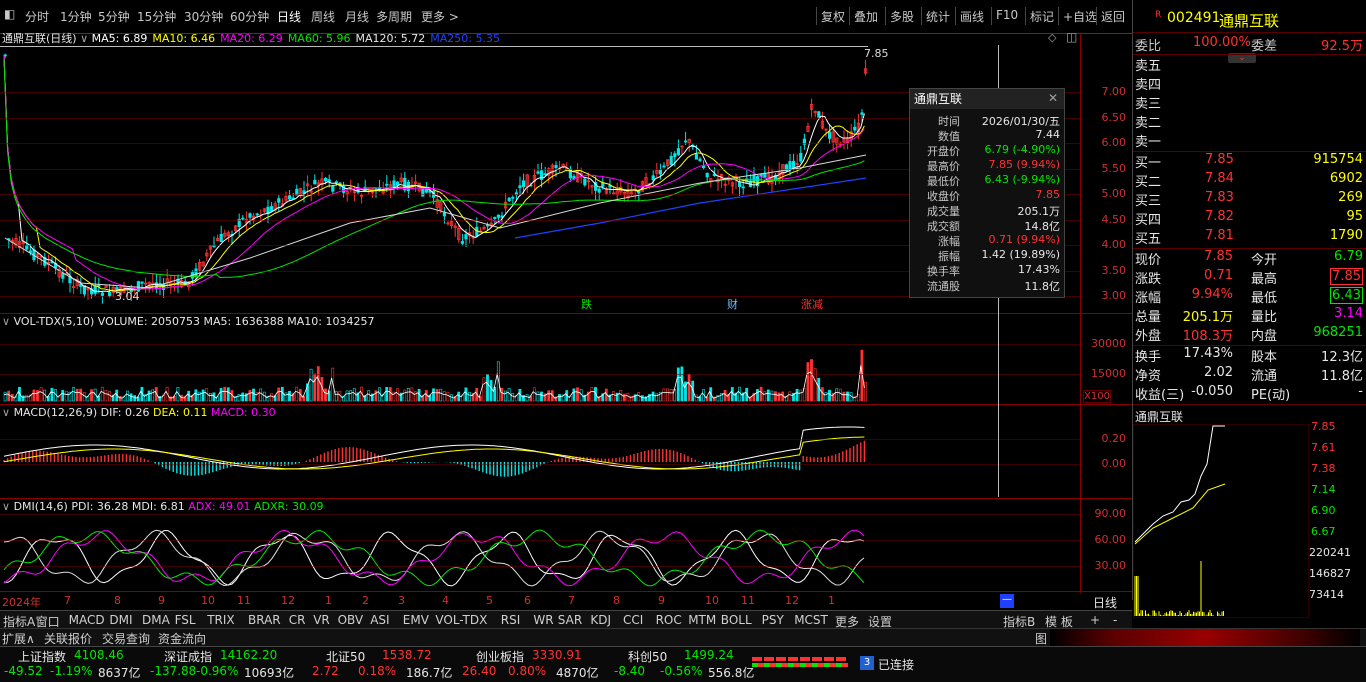 Image resolution: width=1366 pixels, height=682 pixels. Describe the element at coordinates (18, 638) in the screenshot. I see `bottom-tab-0: 扩展∧` at that location.